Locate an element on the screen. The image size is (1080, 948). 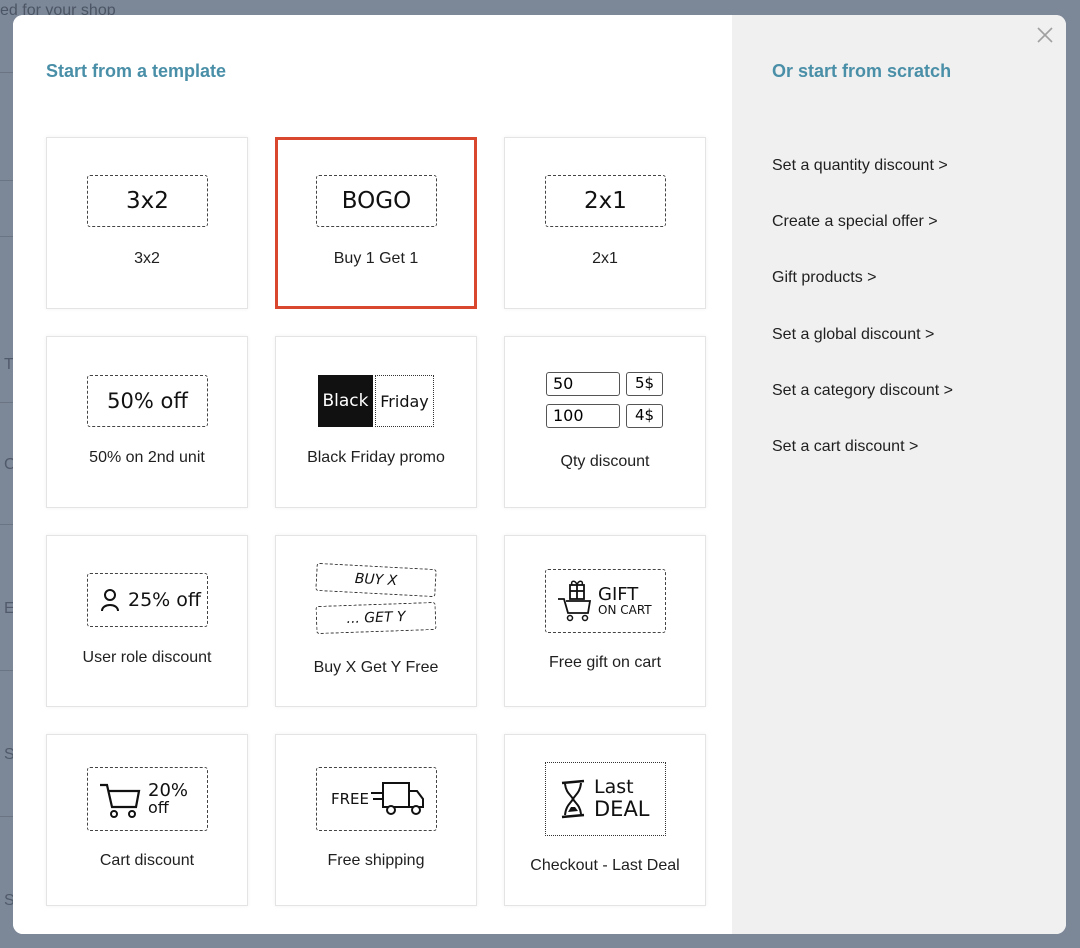
template-card-qty-discount: 50 5$ 100 4$ Qty discount is located at coordinates (605, 422).